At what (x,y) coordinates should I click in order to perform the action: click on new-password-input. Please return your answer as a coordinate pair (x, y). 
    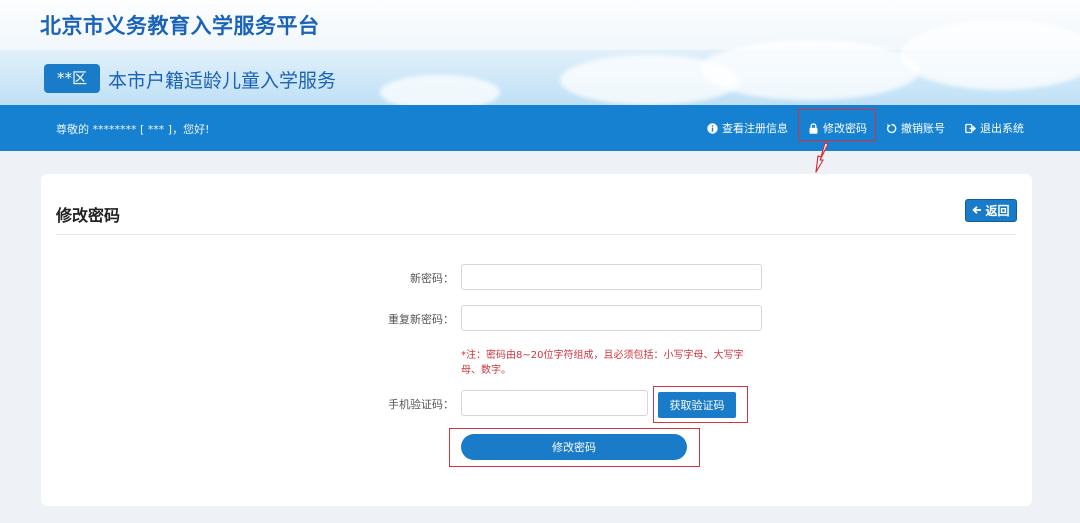
    Looking at the image, I should click on (611, 277).